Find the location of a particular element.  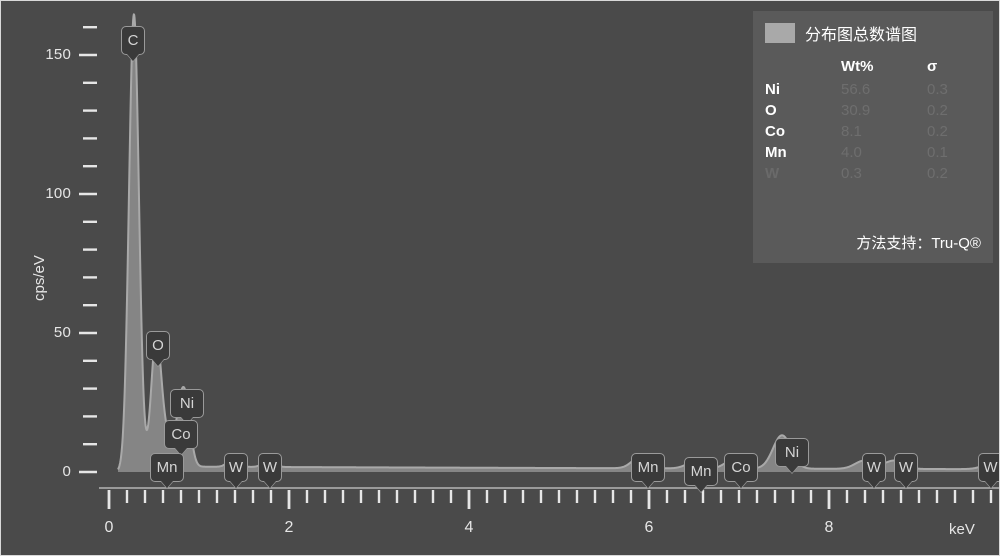

cell-element: O is located at coordinates (771, 110).